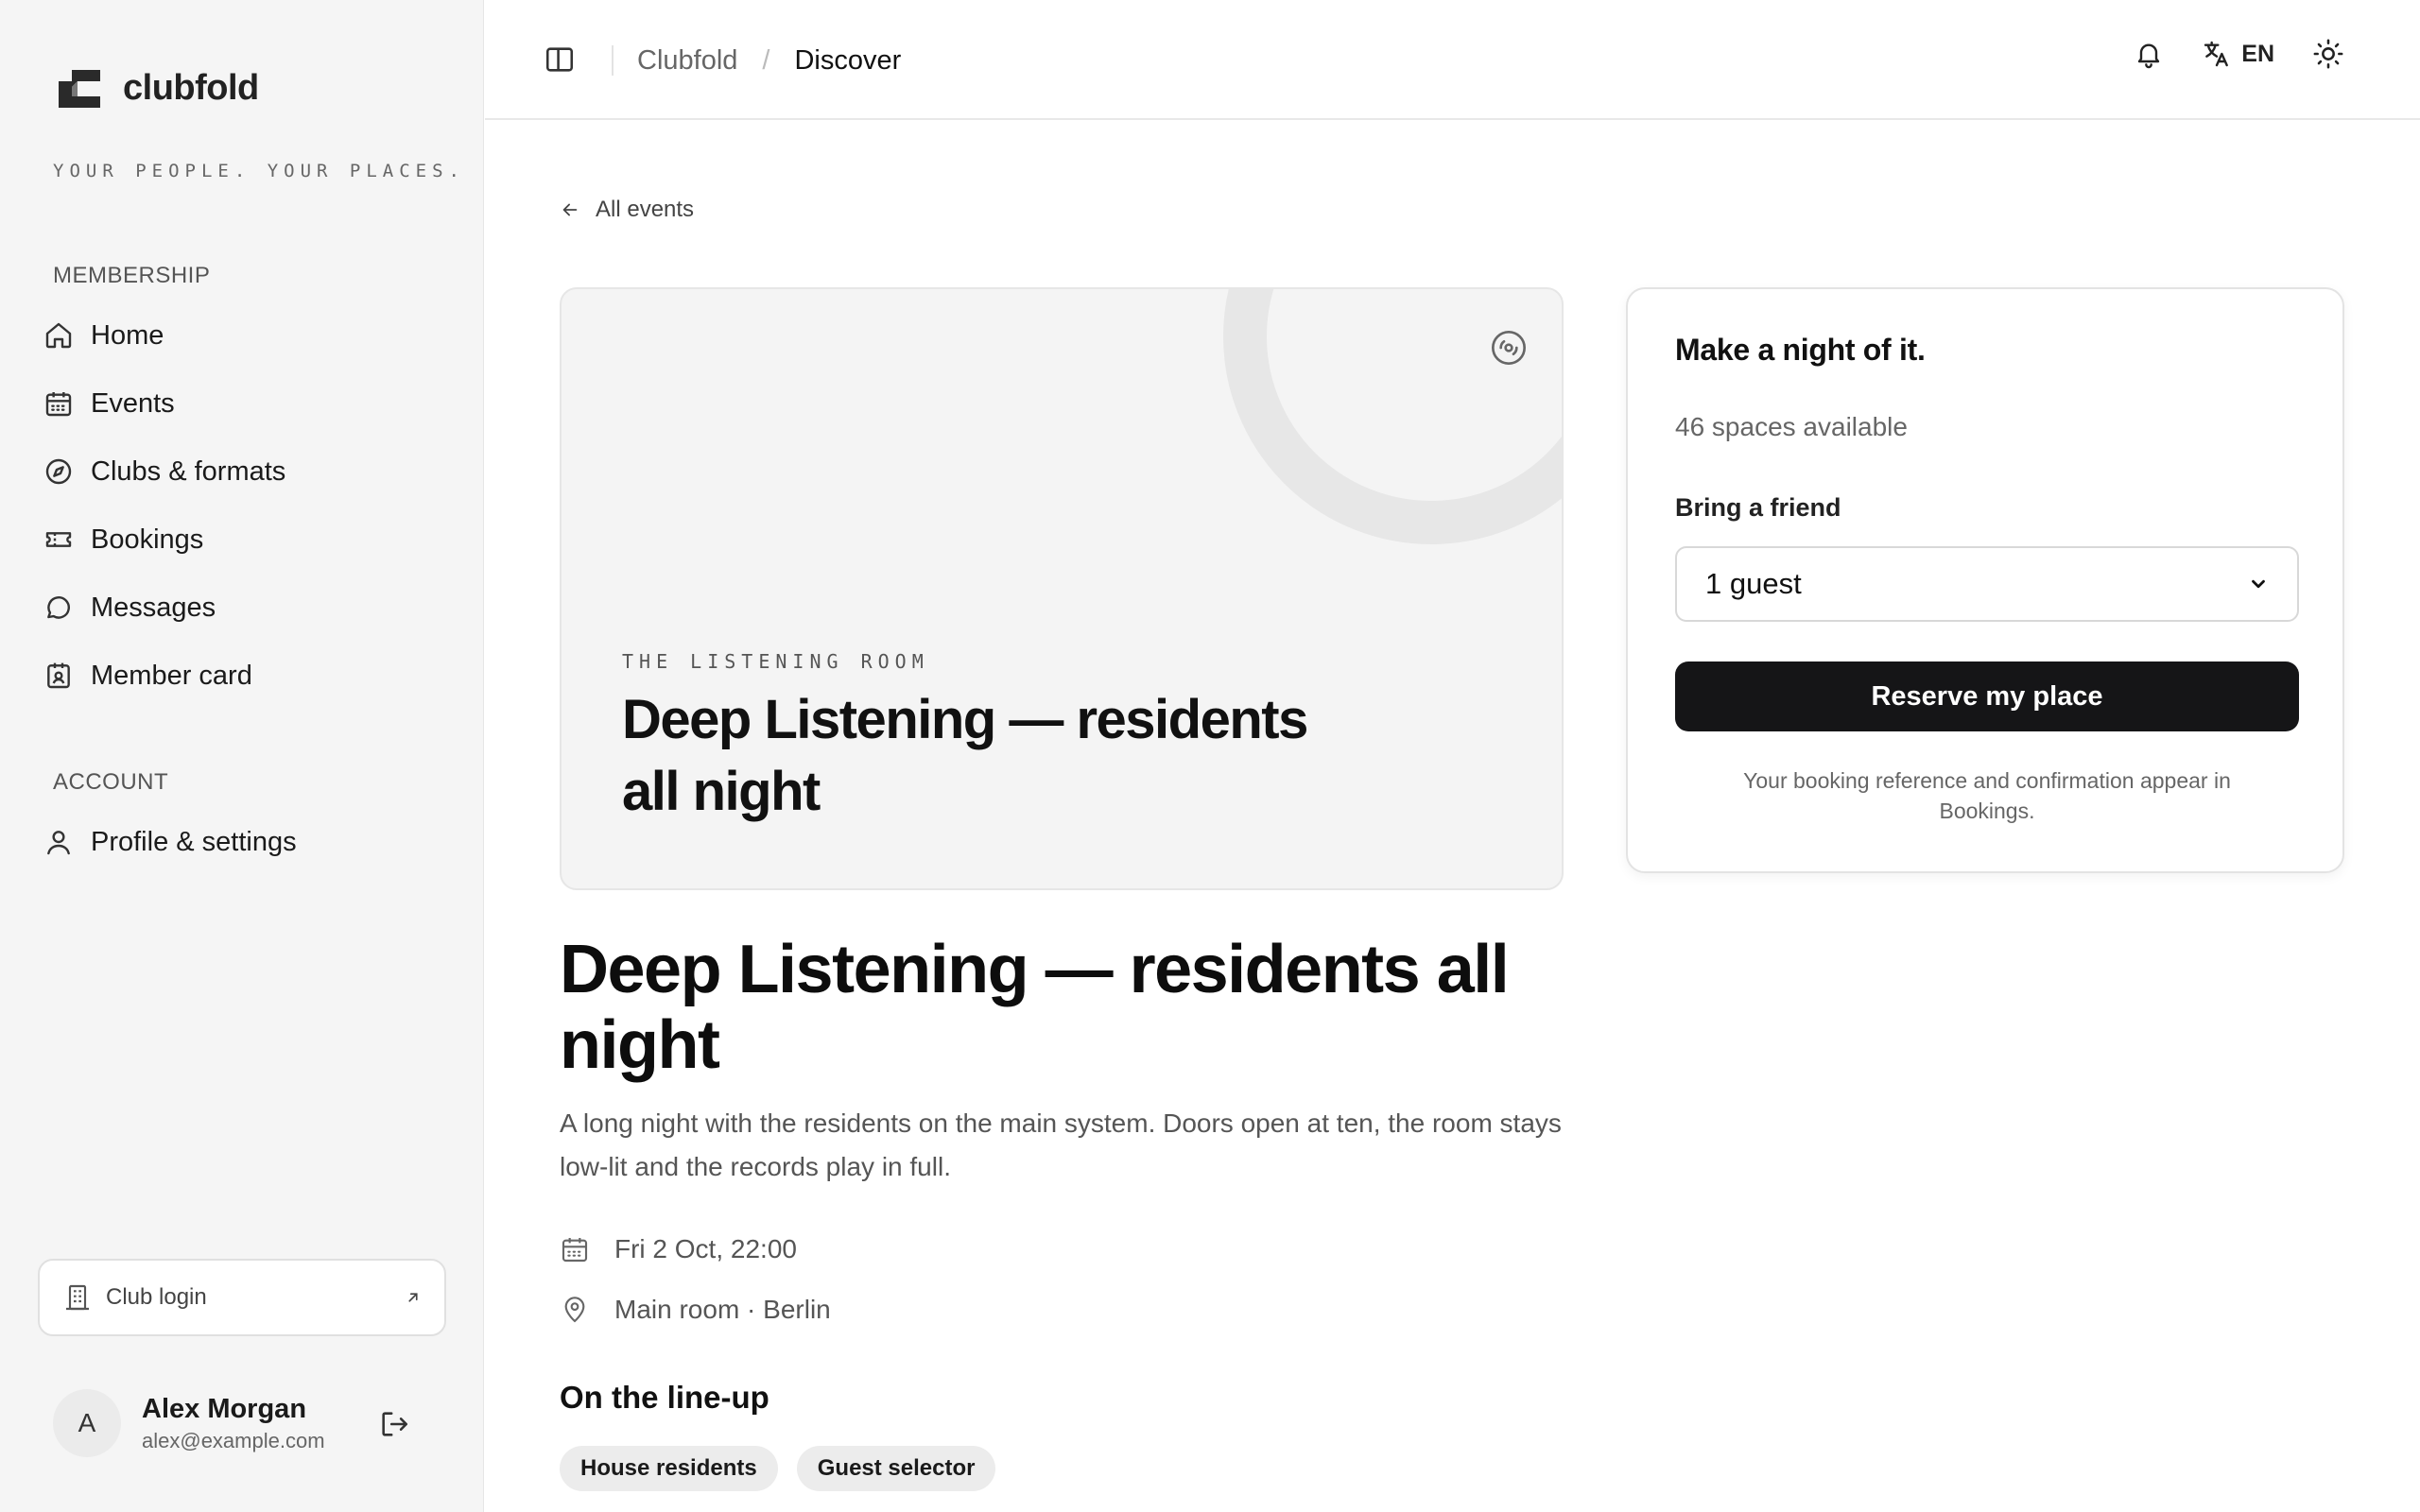 The width and height of the screenshot is (2420, 1512). What do you see at coordinates (570, 209) in the screenshot?
I see `arrow-left-icon` at bounding box center [570, 209].